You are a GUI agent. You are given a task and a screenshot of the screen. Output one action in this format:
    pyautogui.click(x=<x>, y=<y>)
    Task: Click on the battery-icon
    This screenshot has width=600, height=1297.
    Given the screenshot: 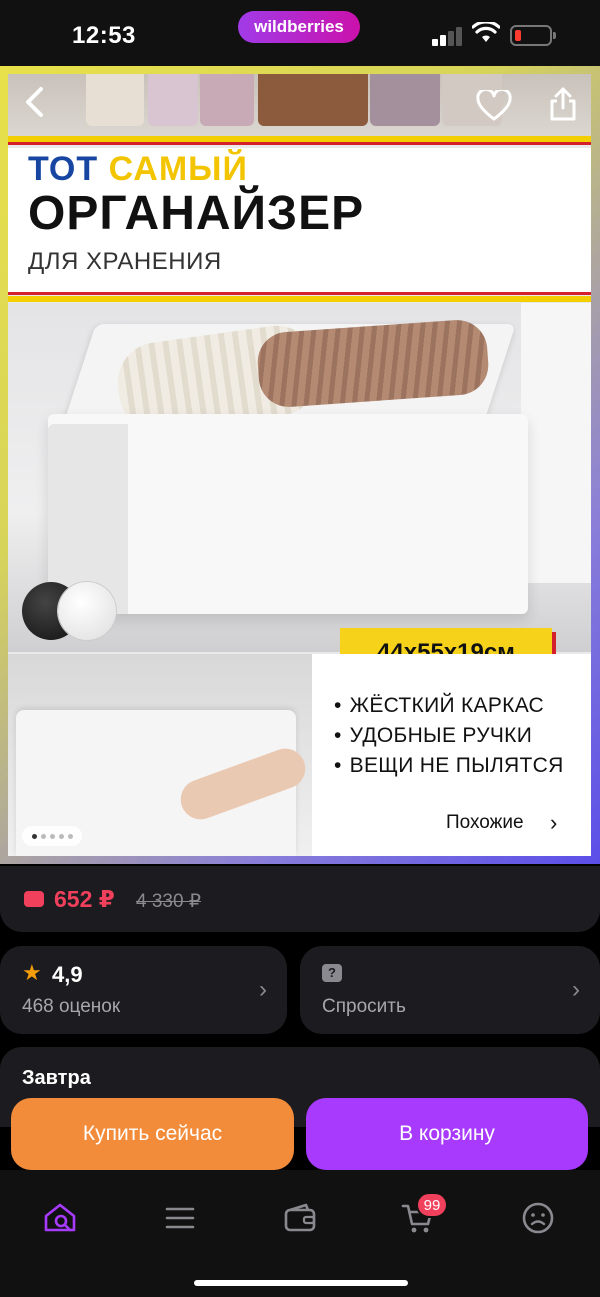 What is the action you would take?
    pyautogui.click(x=533, y=35)
    